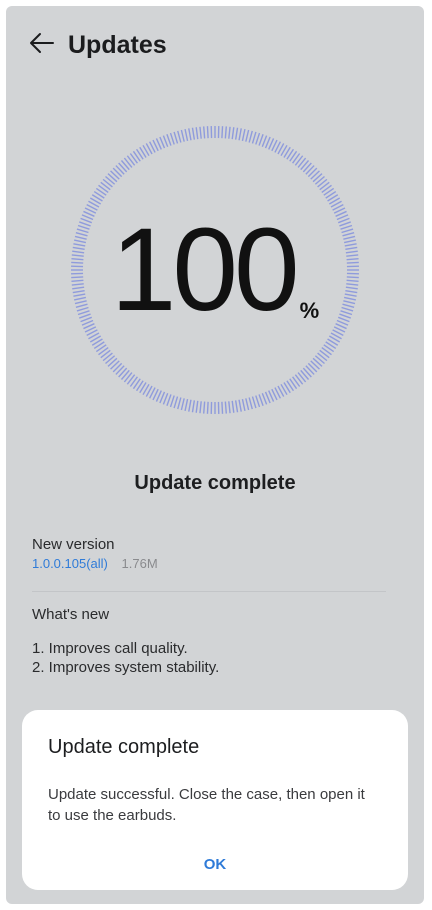 This screenshot has width=432, height=910. What do you see at coordinates (70, 563) in the screenshot?
I see `version-value: 1.0.0.105(all)` at bounding box center [70, 563].